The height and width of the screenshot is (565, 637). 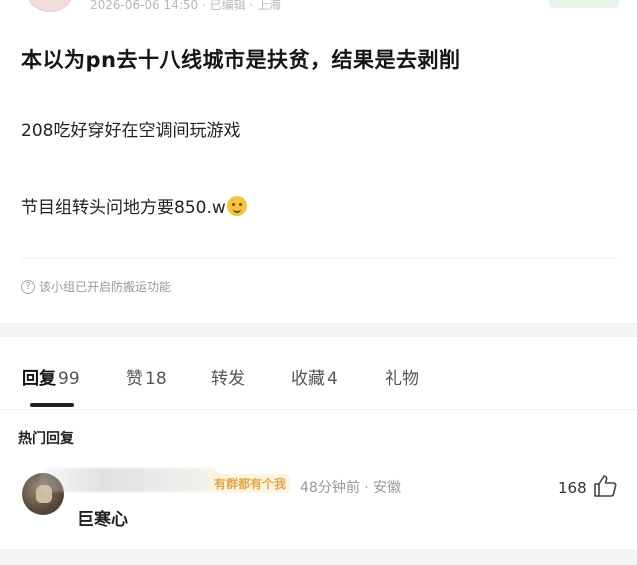 What do you see at coordinates (52, 405) in the screenshot?
I see `active-tab-indicator` at bounding box center [52, 405].